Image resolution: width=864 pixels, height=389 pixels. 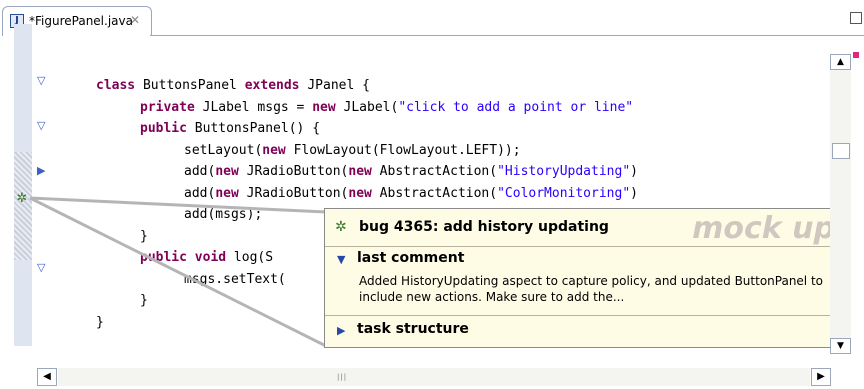 What do you see at coordinates (821, 377) in the screenshot?
I see `scroll-right-button: ▶` at bounding box center [821, 377].